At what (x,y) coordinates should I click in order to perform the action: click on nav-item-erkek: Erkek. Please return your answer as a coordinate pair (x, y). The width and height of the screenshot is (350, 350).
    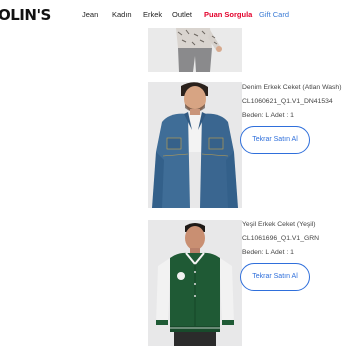
    Looking at the image, I should click on (152, 14).